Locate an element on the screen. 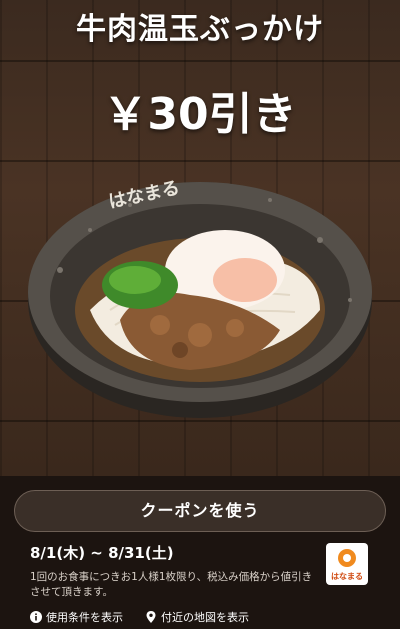  brand-logo-icon: はなまる is located at coordinates (347, 564).